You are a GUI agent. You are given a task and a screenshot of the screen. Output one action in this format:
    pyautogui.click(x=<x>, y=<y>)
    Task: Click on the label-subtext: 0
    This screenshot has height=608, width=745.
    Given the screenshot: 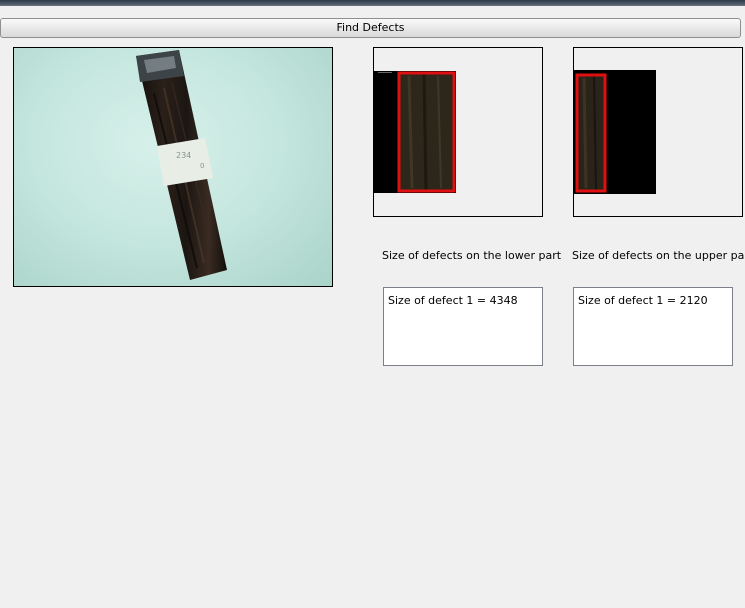 What is the action you would take?
    pyautogui.click(x=202, y=166)
    